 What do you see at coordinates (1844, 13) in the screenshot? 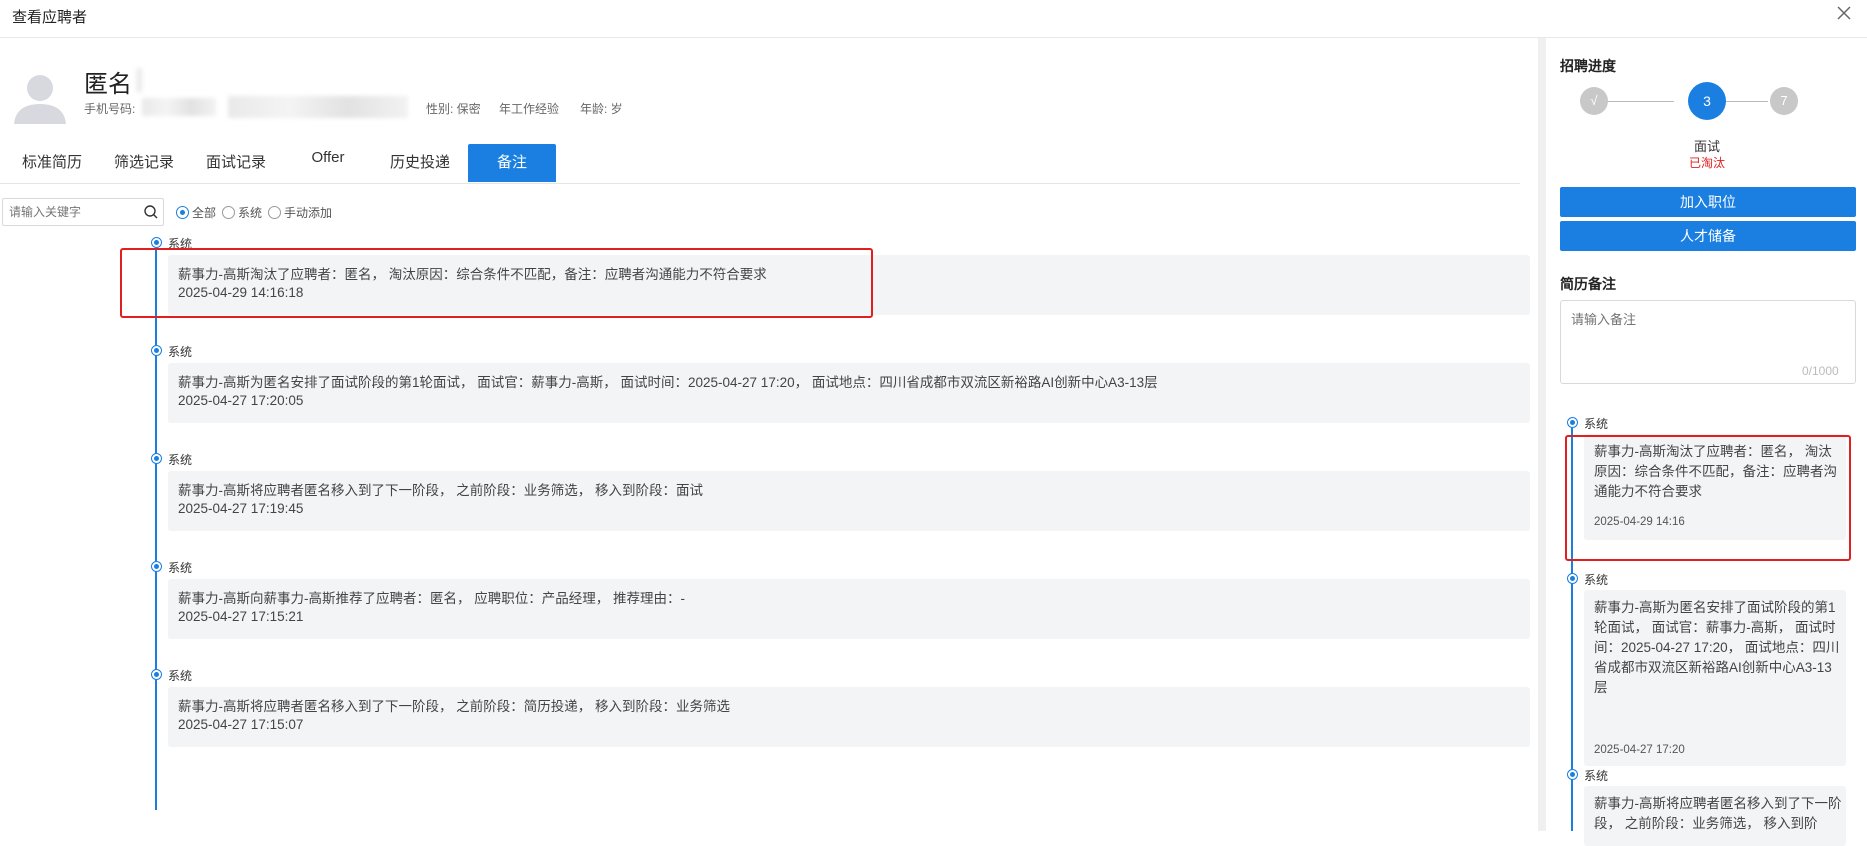
I see `close-icon` at bounding box center [1844, 13].